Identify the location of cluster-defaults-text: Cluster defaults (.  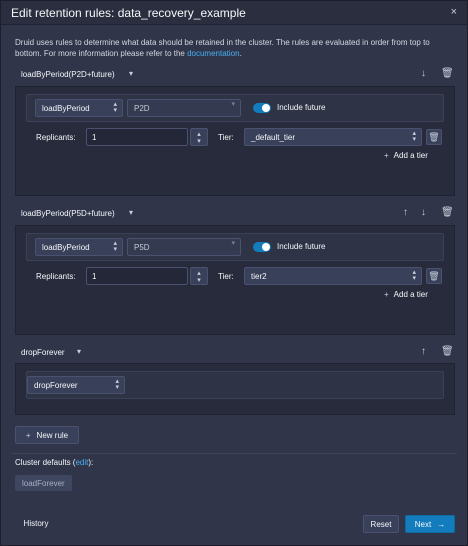
(45, 462).